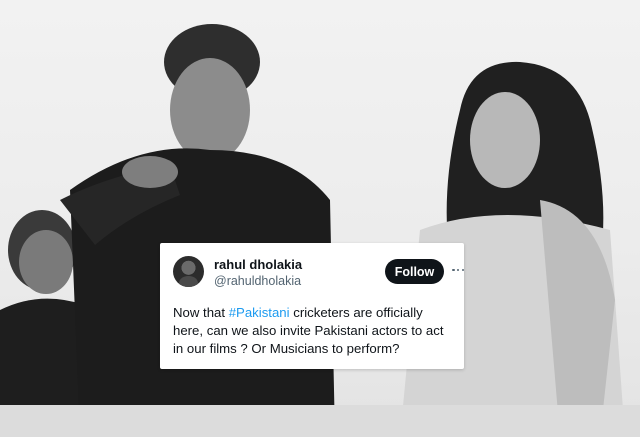  I want to click on tweet-text-start: Now that, so click(201, 312).